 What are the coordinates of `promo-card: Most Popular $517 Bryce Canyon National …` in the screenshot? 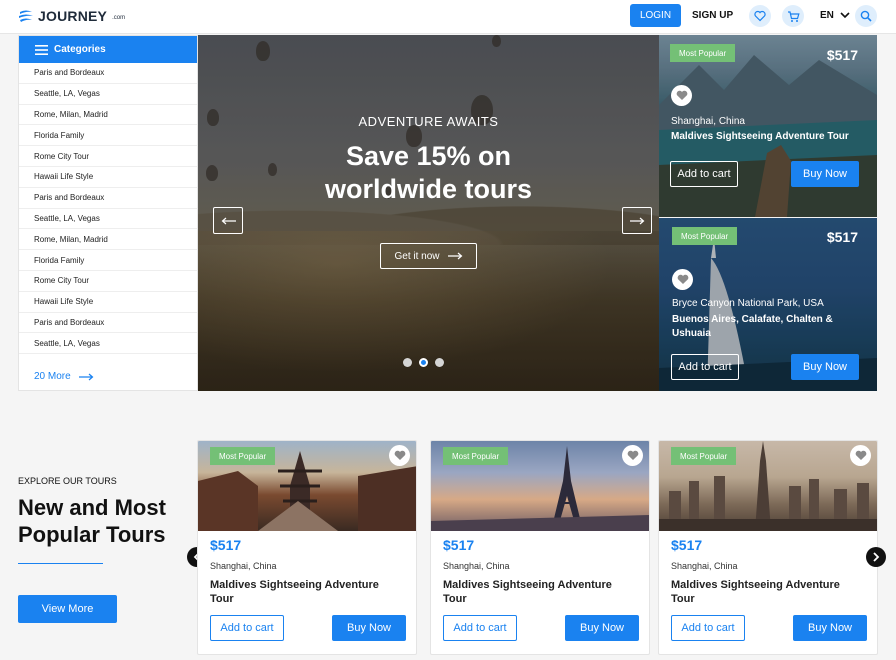 It's located at (768, 304).